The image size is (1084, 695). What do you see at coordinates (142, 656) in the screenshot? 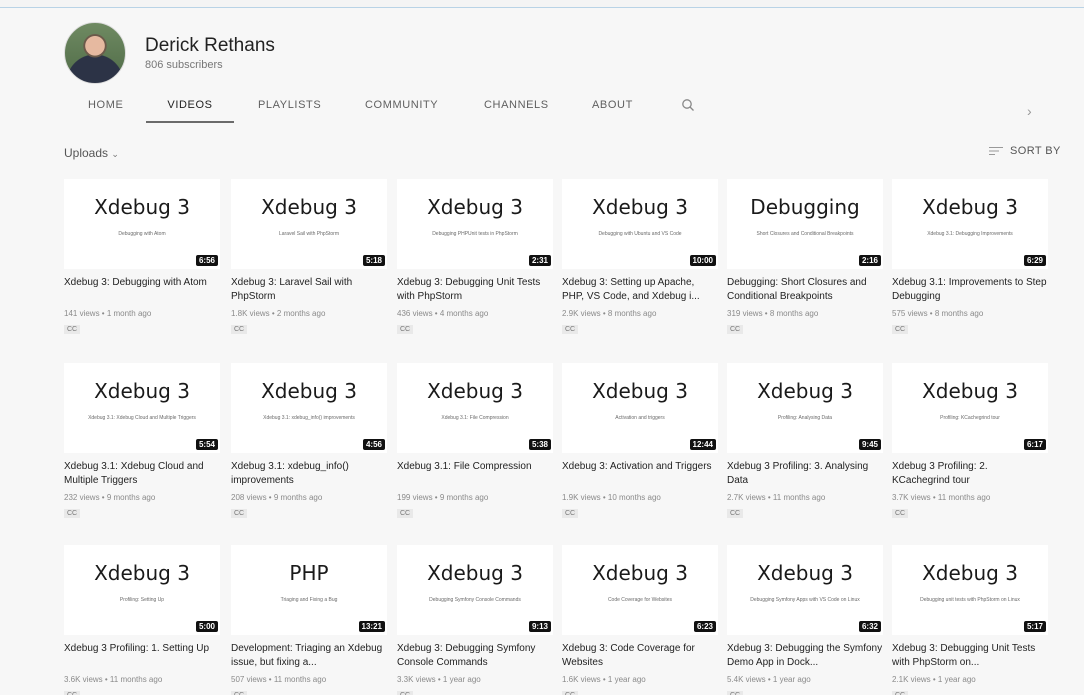
I see `video-title: Xdebug 3 Profiling: 1. Setting Up` at bounding box center [142, 656].